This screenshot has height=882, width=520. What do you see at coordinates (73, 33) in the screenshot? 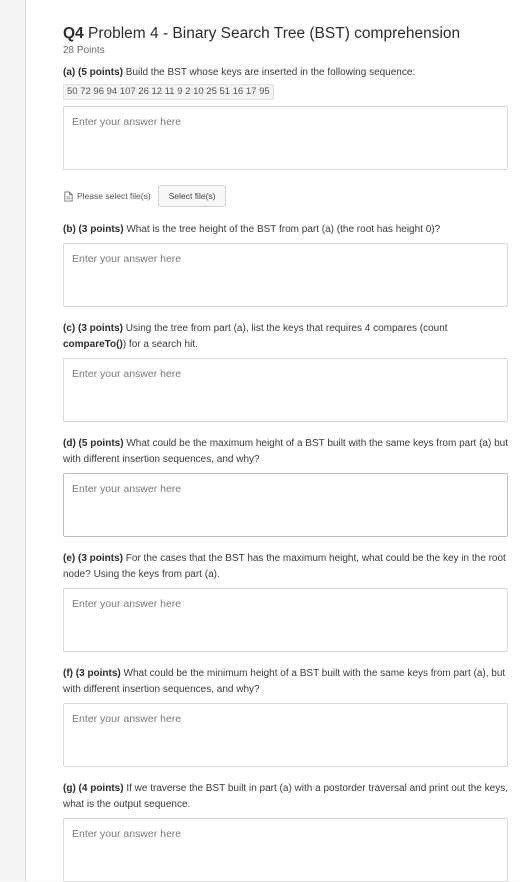
I see `question-number: Q4` at bounding box center [73, 33].